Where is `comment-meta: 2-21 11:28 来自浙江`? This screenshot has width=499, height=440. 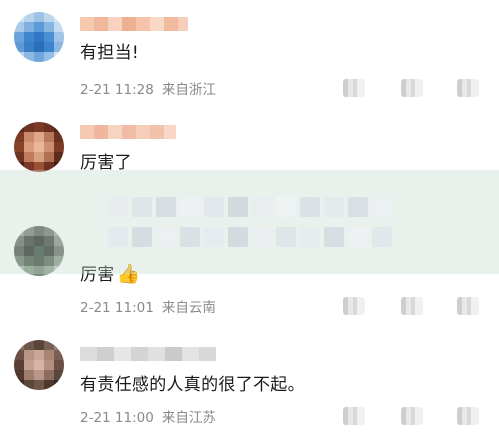
comment-meta: 2-21 11:28 来自浙江 is located at coordinates (148, 88).